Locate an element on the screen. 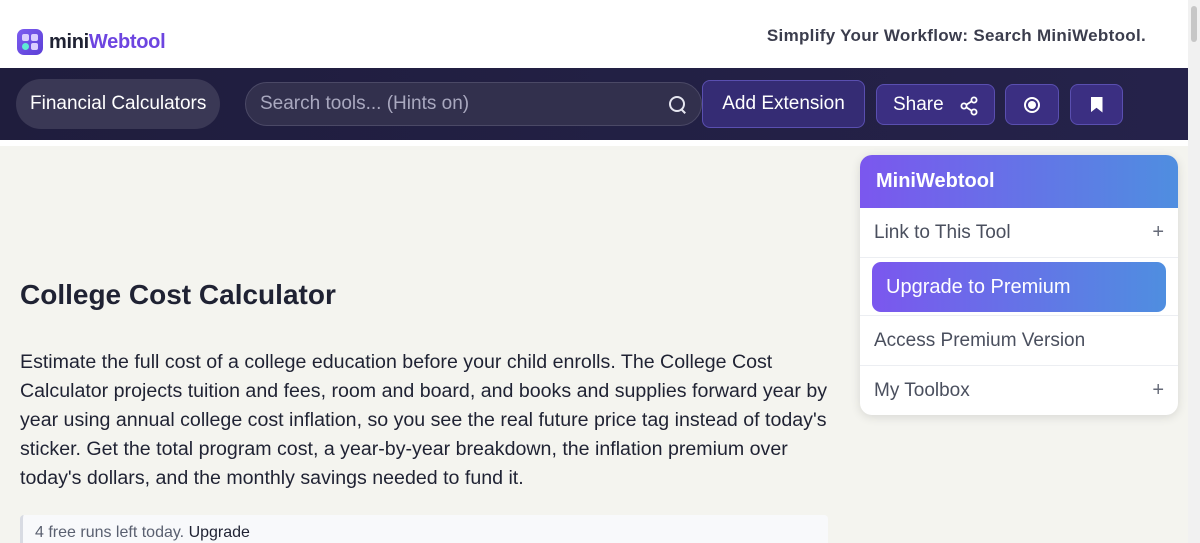  share-icon is located at coordinates (969, 106).